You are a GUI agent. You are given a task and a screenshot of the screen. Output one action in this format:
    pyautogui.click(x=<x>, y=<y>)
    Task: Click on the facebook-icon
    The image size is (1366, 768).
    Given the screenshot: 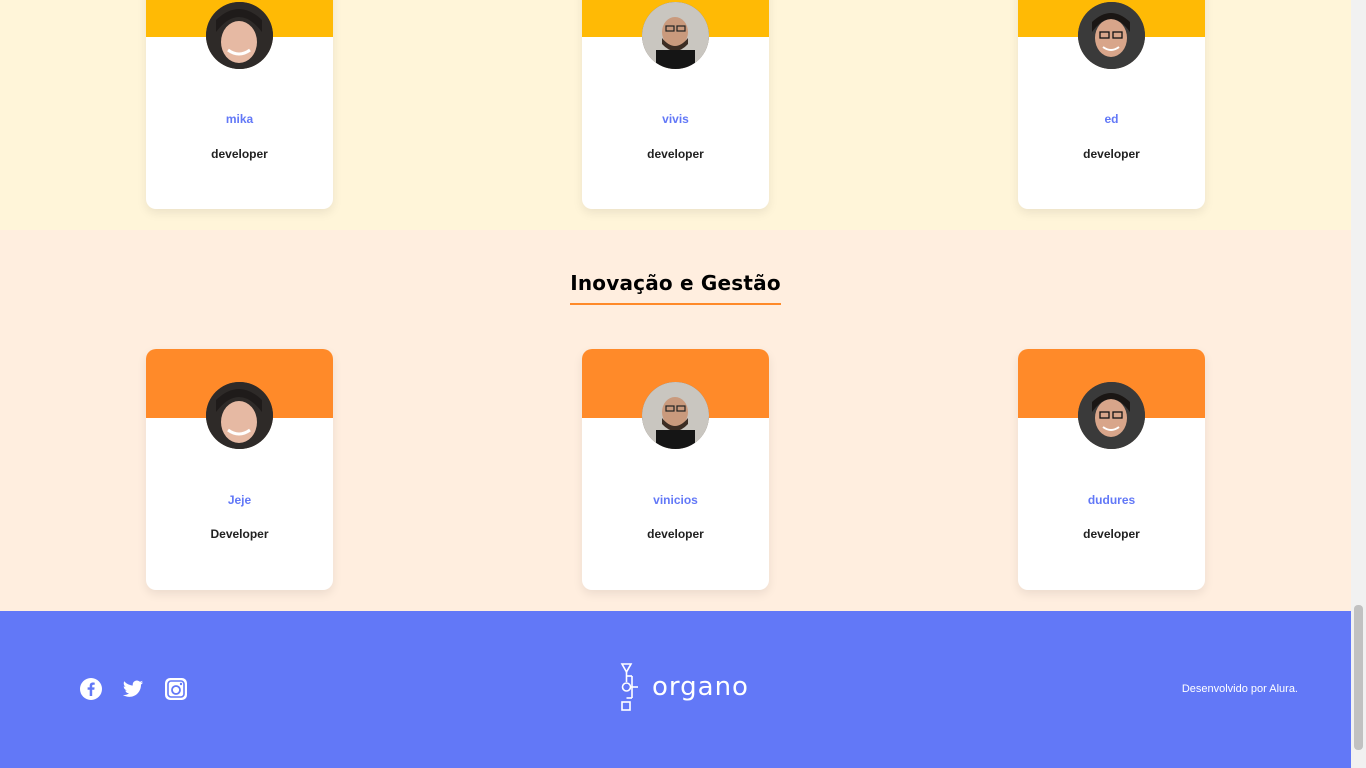 What is the action you would take?
    pyautogui.click(x=91, y=689)
    